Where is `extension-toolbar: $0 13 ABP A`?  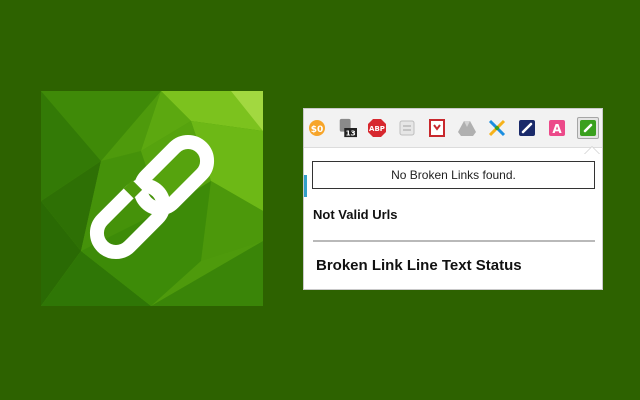 extension-toolbar: $0 13 ABP A is located at coordinates (453, 128).